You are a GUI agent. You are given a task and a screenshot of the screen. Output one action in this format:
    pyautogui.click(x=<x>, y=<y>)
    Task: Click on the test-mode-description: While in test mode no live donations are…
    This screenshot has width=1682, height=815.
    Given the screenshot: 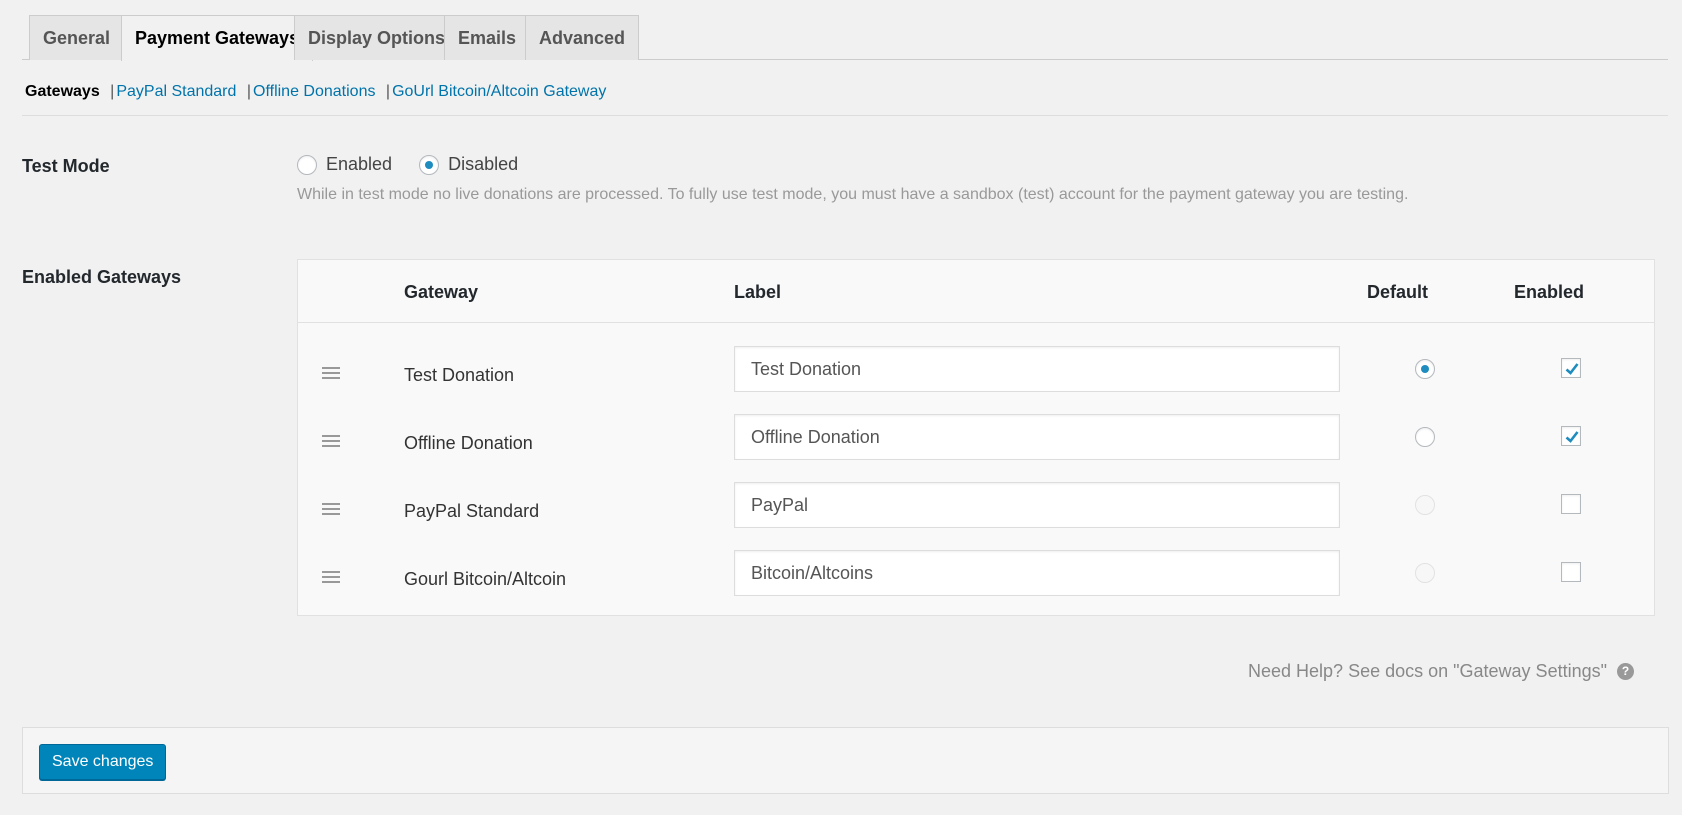 What is the action you would take?
    pyautogui.click(x=853, y=194)
    